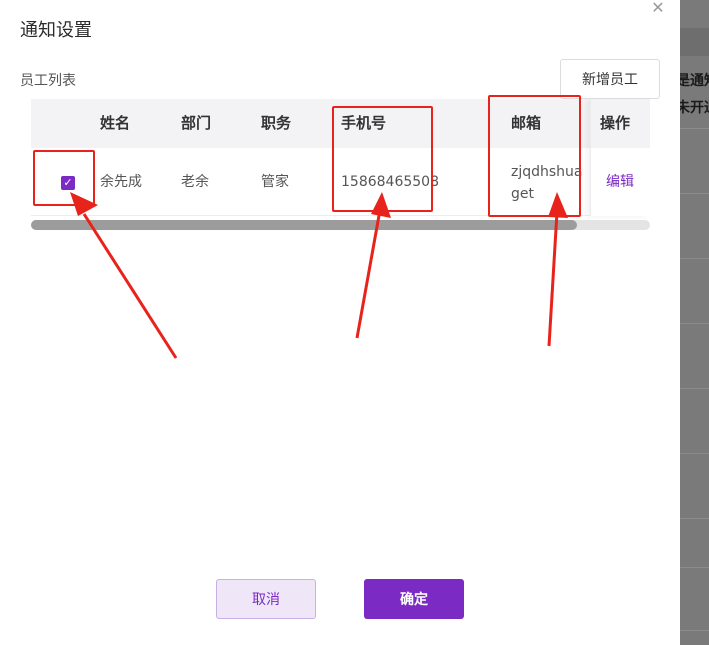 The image size is (709, 645). I want to click on background-page: 是通知 未开通, so click(692, 322).